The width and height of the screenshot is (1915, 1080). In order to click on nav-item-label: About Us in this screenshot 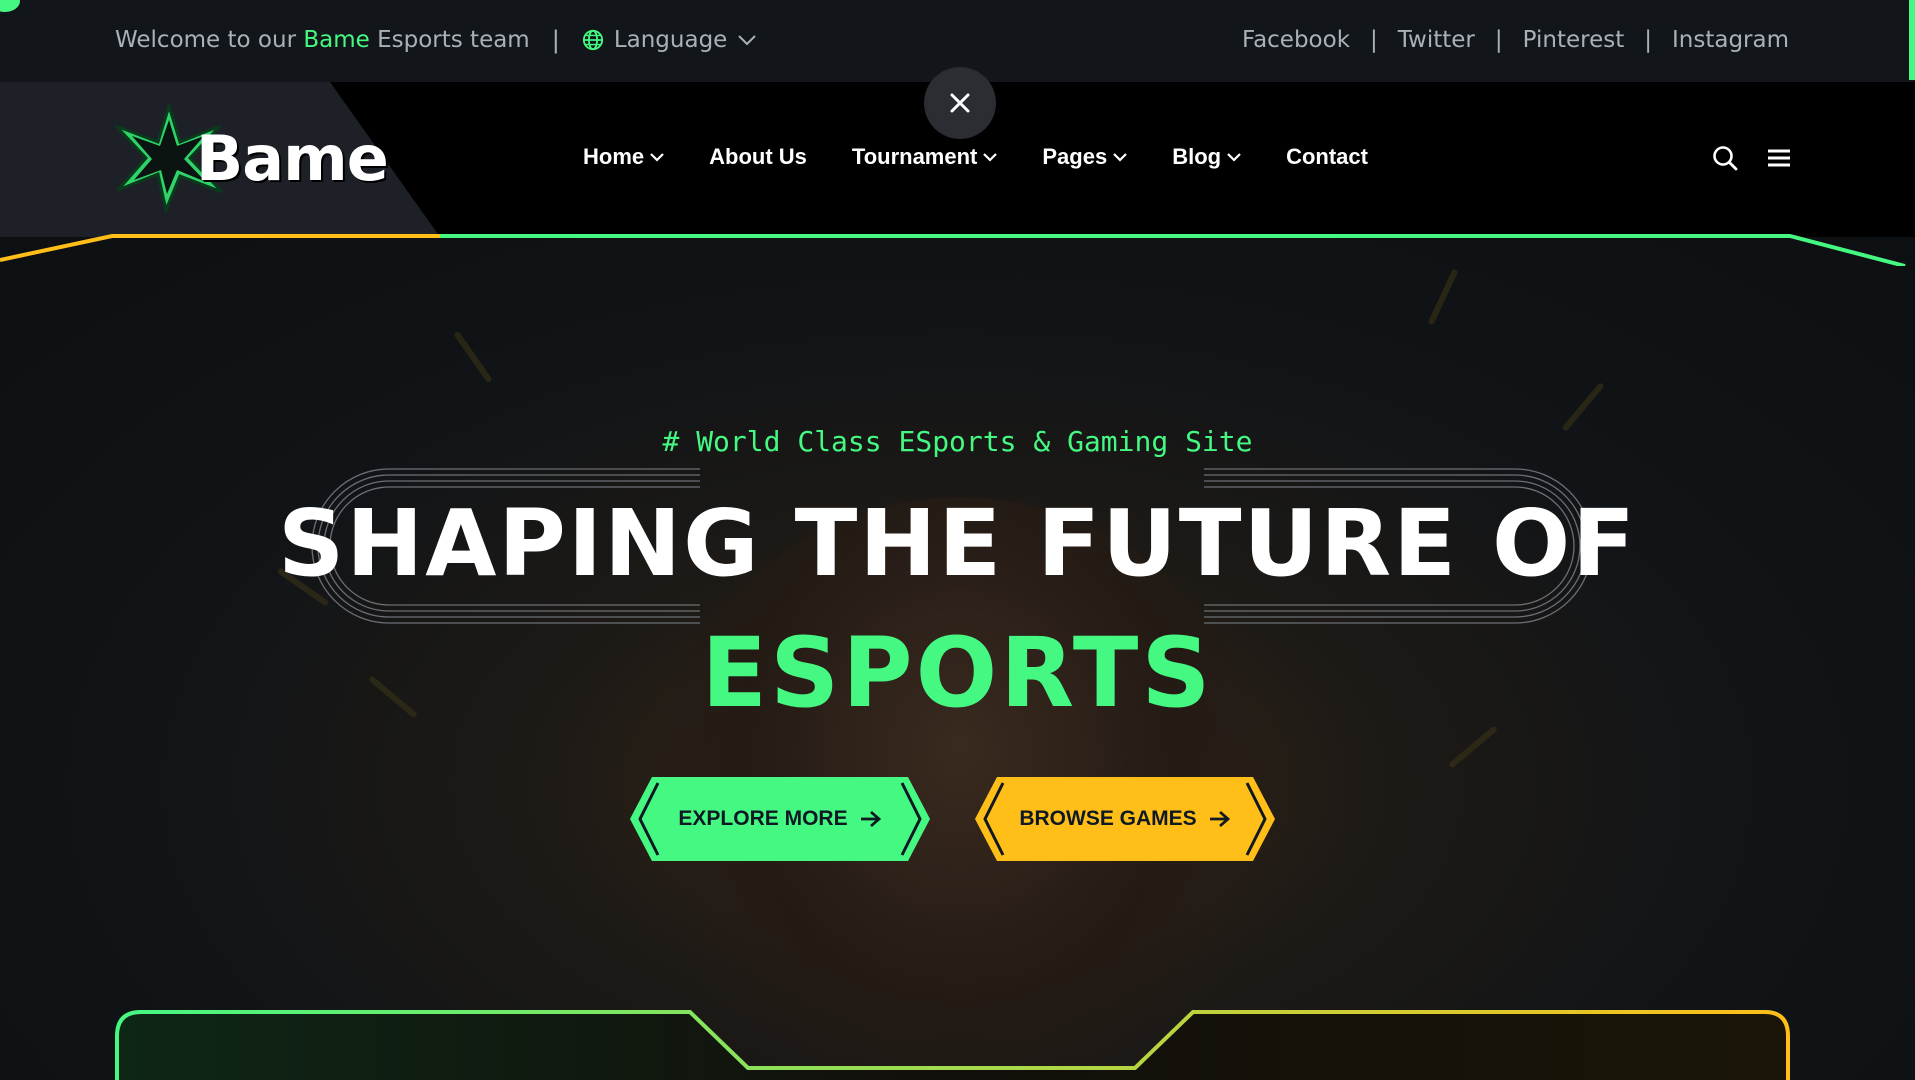, I will do `click(758, 156)`.